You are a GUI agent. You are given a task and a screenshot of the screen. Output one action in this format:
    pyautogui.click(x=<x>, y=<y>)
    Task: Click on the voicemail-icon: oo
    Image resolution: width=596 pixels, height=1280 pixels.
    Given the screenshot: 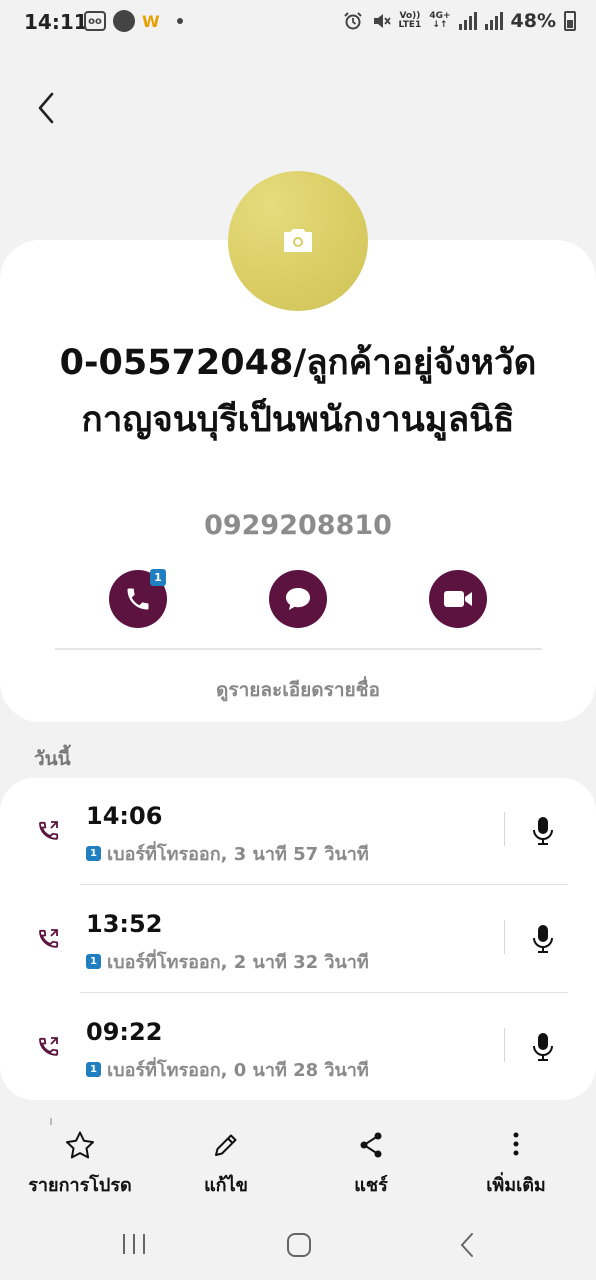 What is the action you would take?
    pyautogui.click(x=95, y=21)
    